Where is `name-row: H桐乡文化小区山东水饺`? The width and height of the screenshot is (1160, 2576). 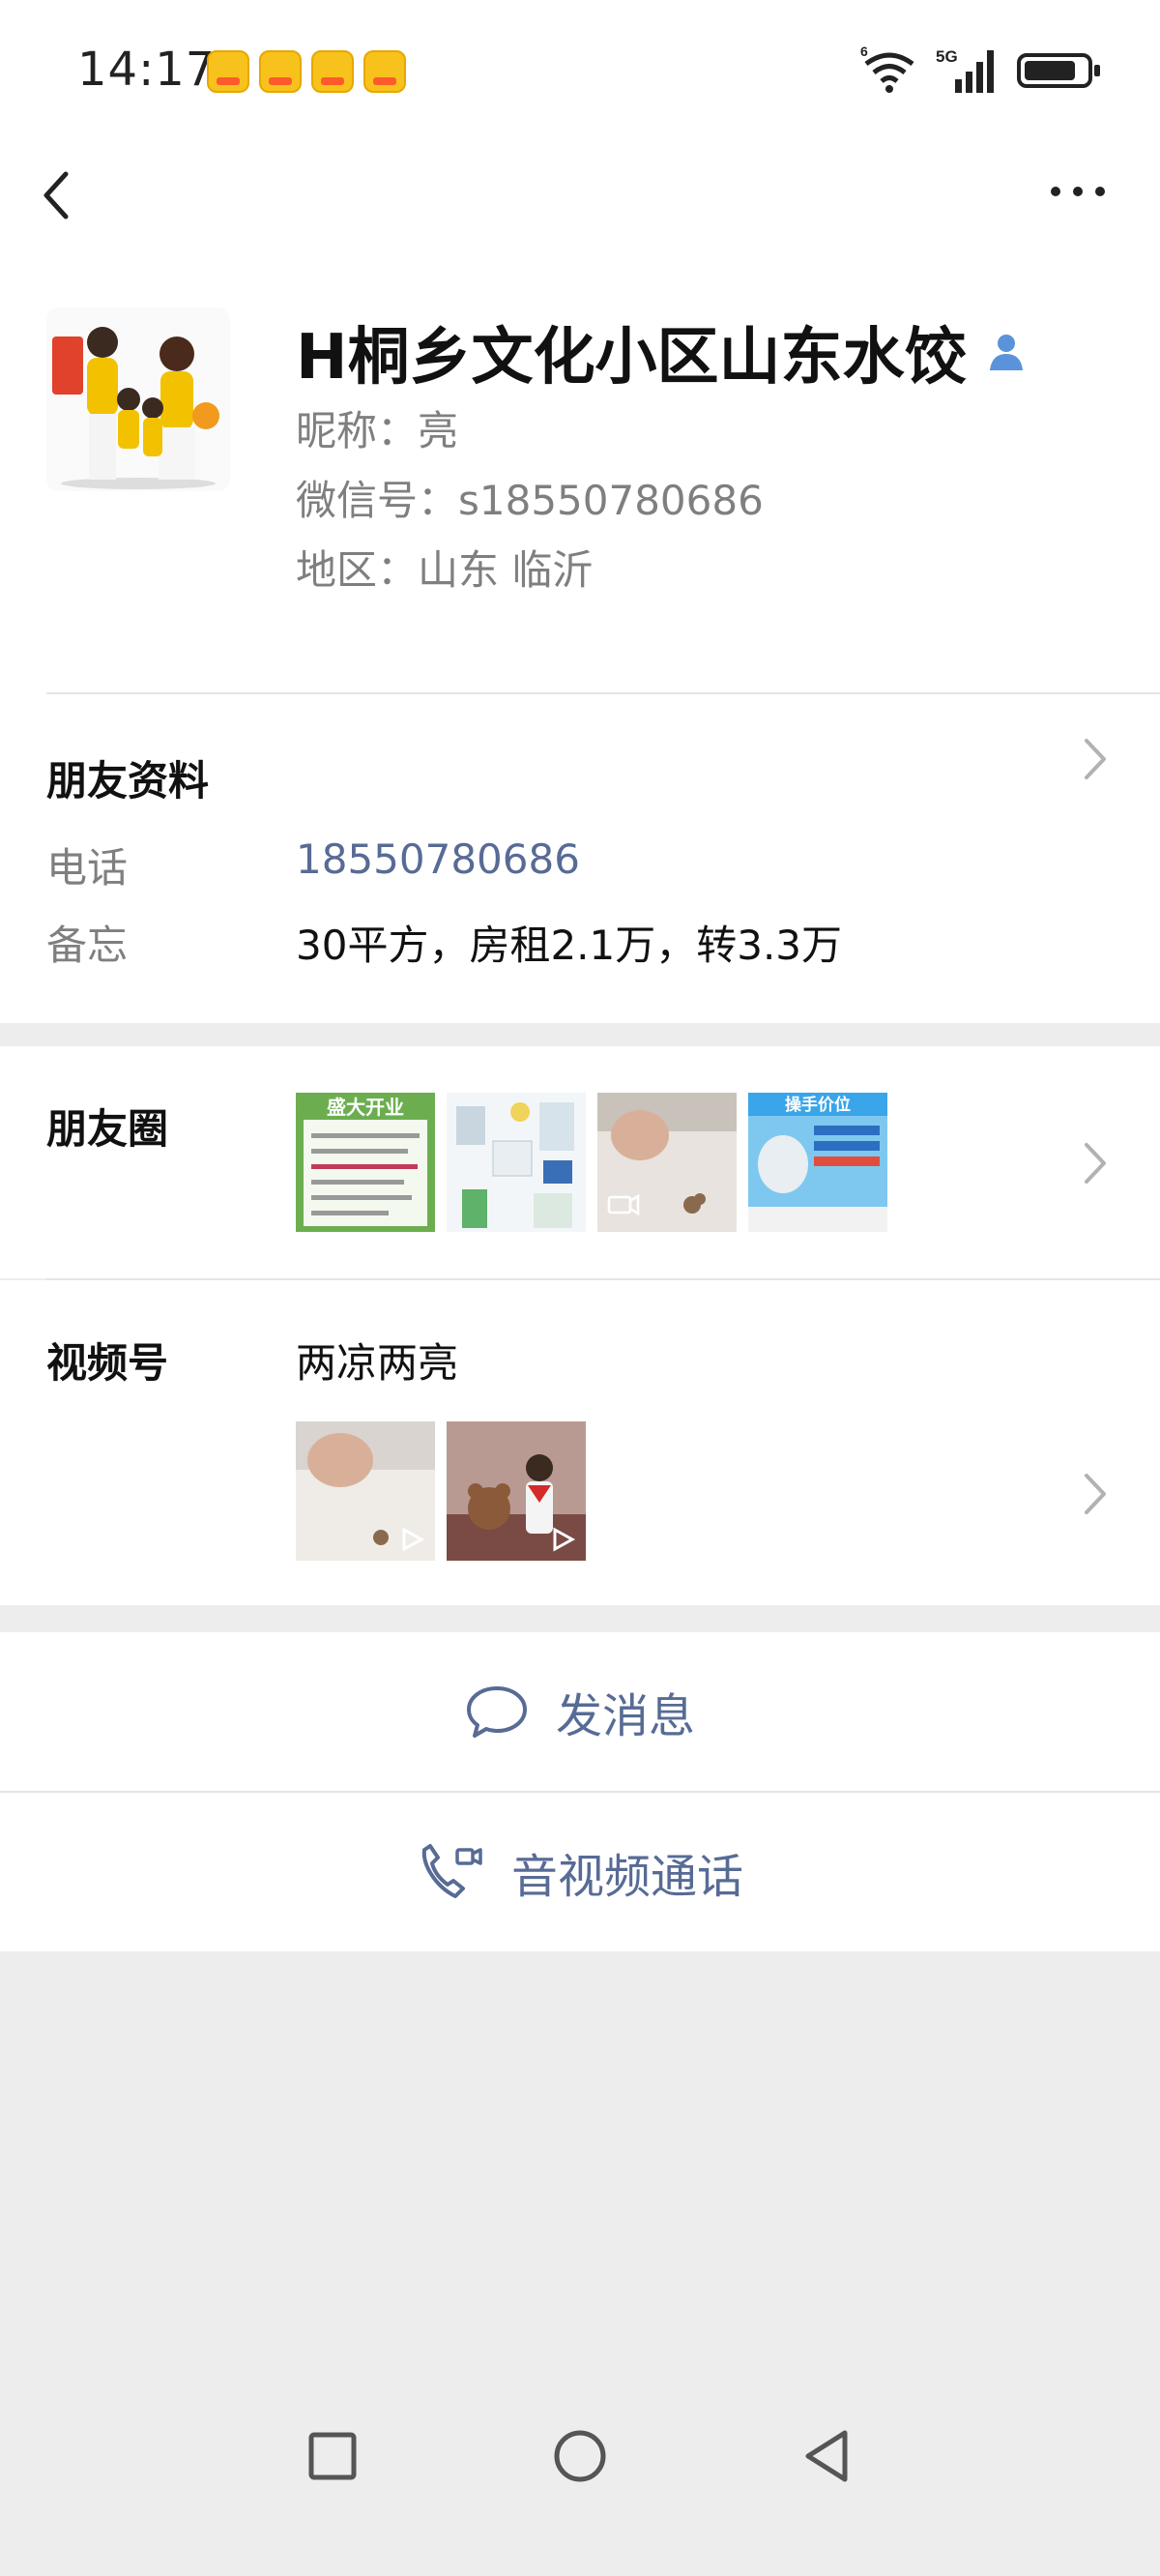 name-row: H桐乡文化小区山东水饺 is located at coordinates (663, 351).